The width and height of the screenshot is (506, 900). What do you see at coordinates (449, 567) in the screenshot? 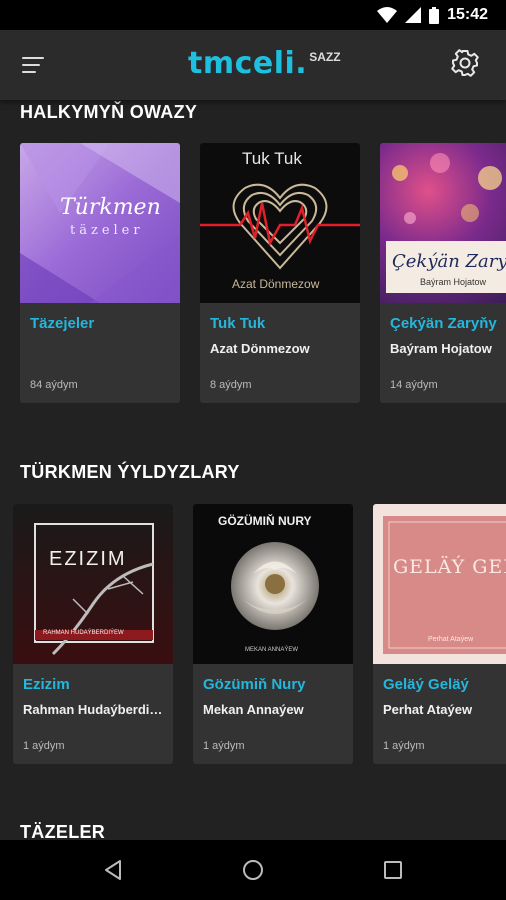
I see `album-art-text: GELÄÝ GELÄÝ` at bounding box center [449, 567].